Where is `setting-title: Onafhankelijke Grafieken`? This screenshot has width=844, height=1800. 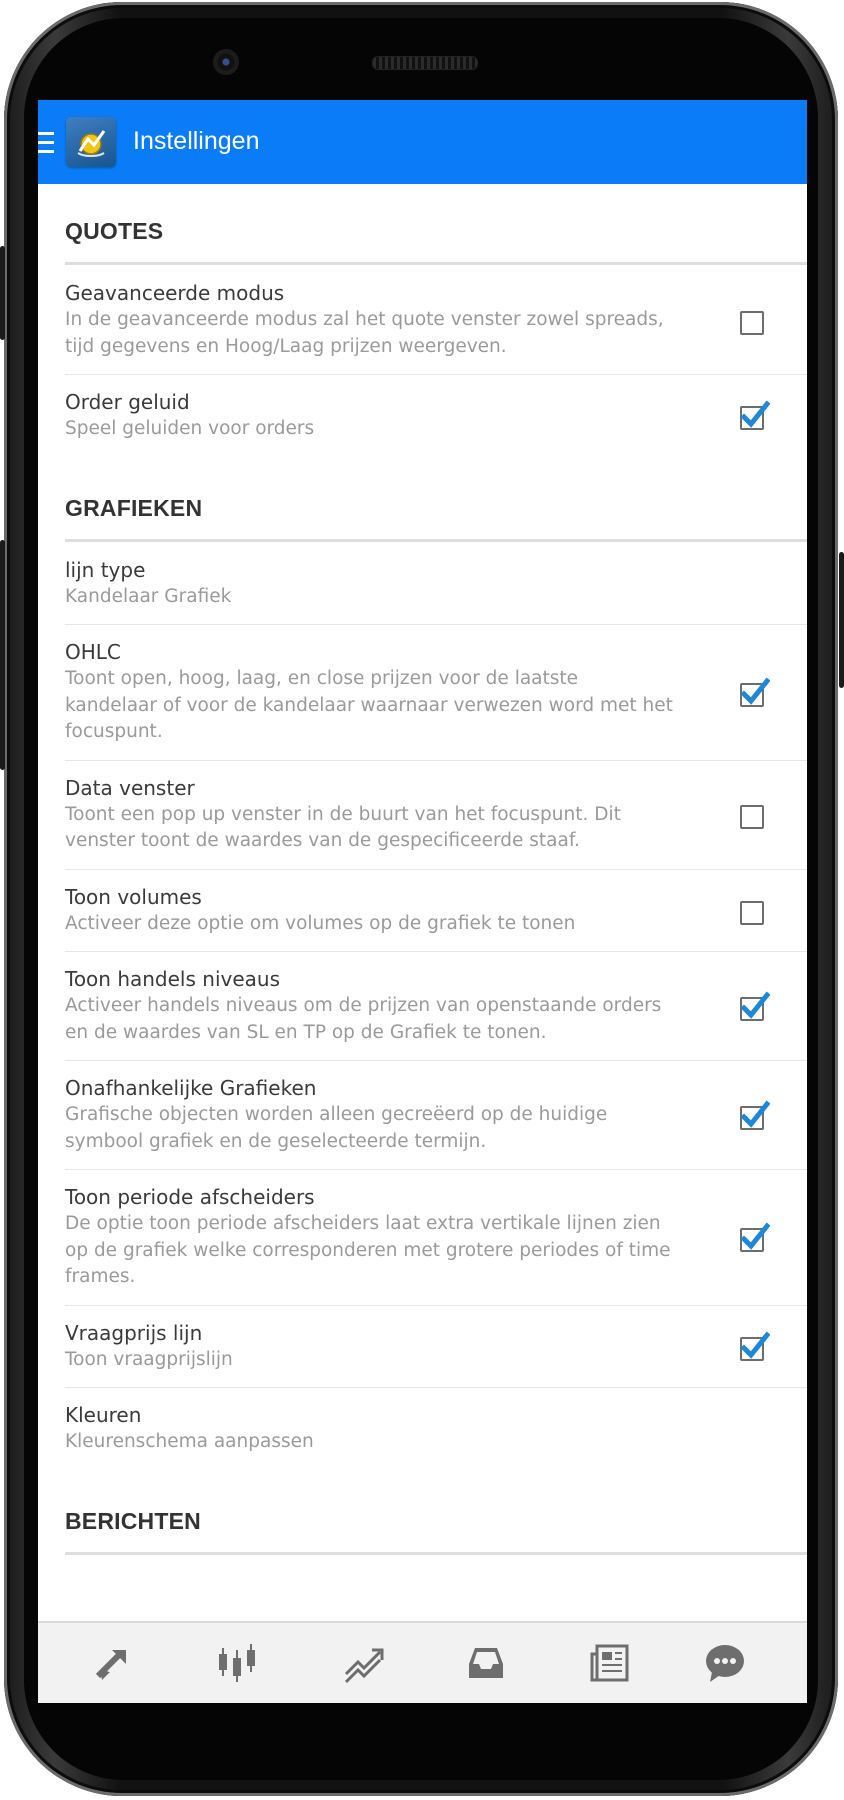
setting-title: Onafhankelijke Grafieken is located at coordinates (191, 1088).